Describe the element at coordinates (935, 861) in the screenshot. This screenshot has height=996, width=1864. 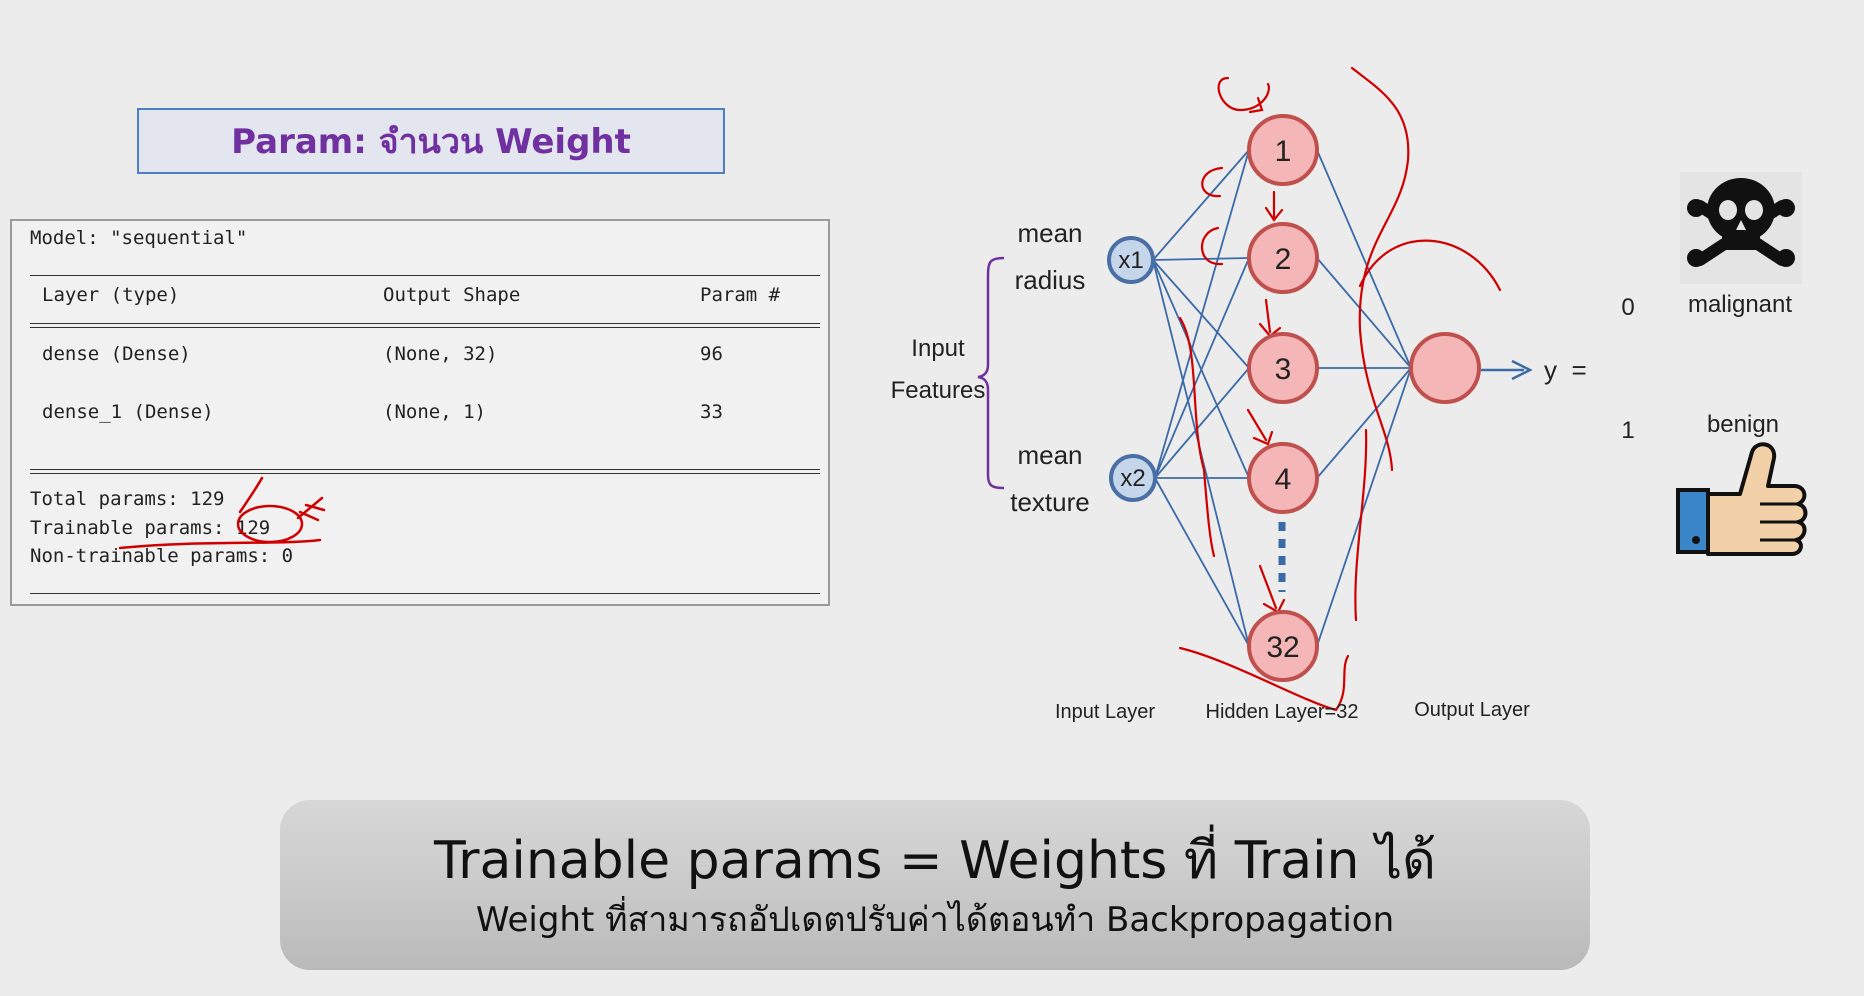
I see `caption-main: Trainable params = Weights ที่ Train ได้` at that location.